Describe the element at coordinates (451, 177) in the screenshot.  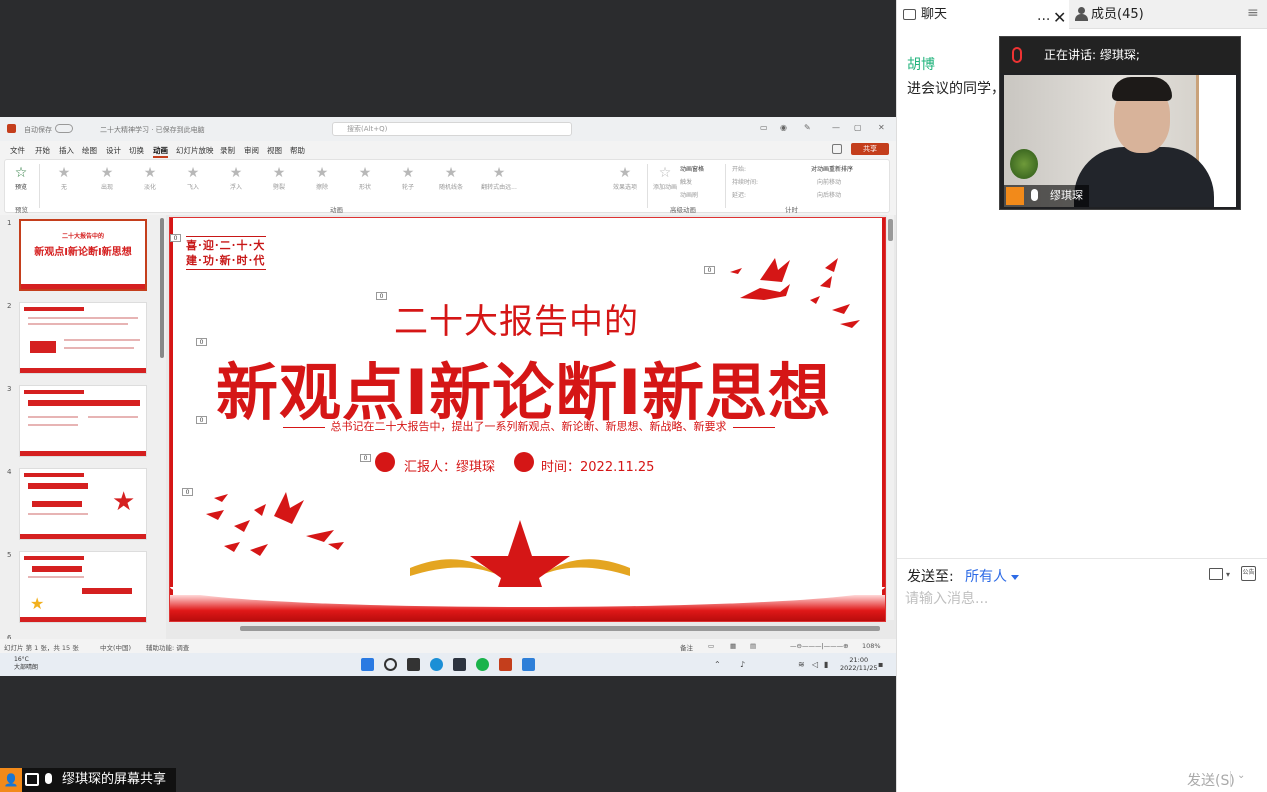
I see `anim-random-bars: ★ 随机线条` at that location.